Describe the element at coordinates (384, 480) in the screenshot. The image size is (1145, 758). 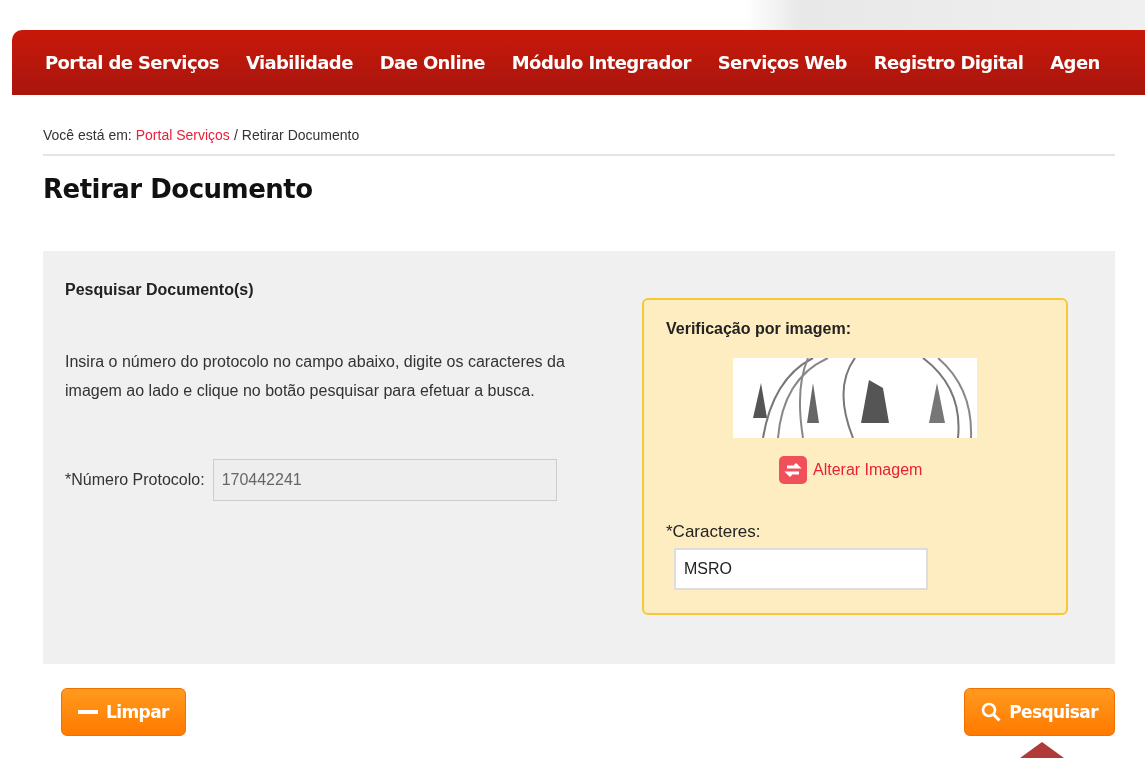
I see `protocol-field: 170442241` at that location.